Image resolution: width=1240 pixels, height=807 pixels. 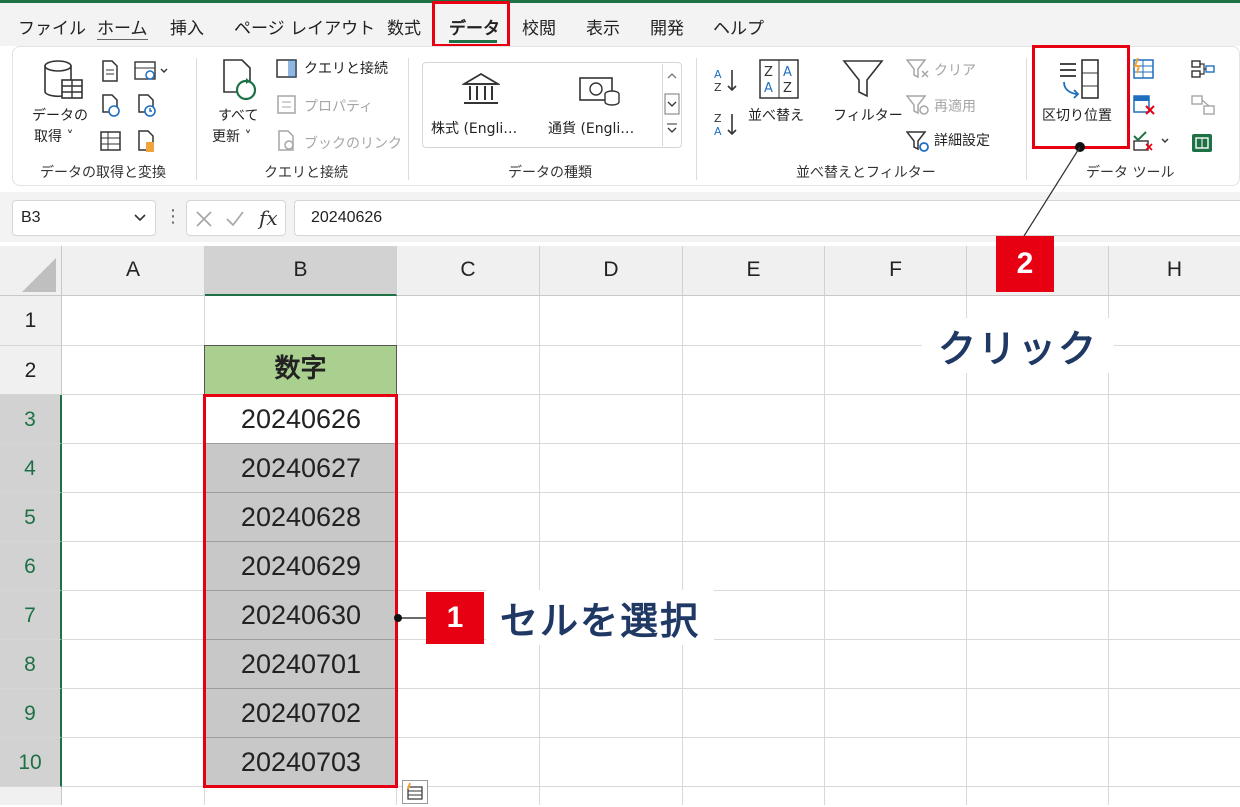 I want to click on step1-badge: 1, so click(x=455, y=618).